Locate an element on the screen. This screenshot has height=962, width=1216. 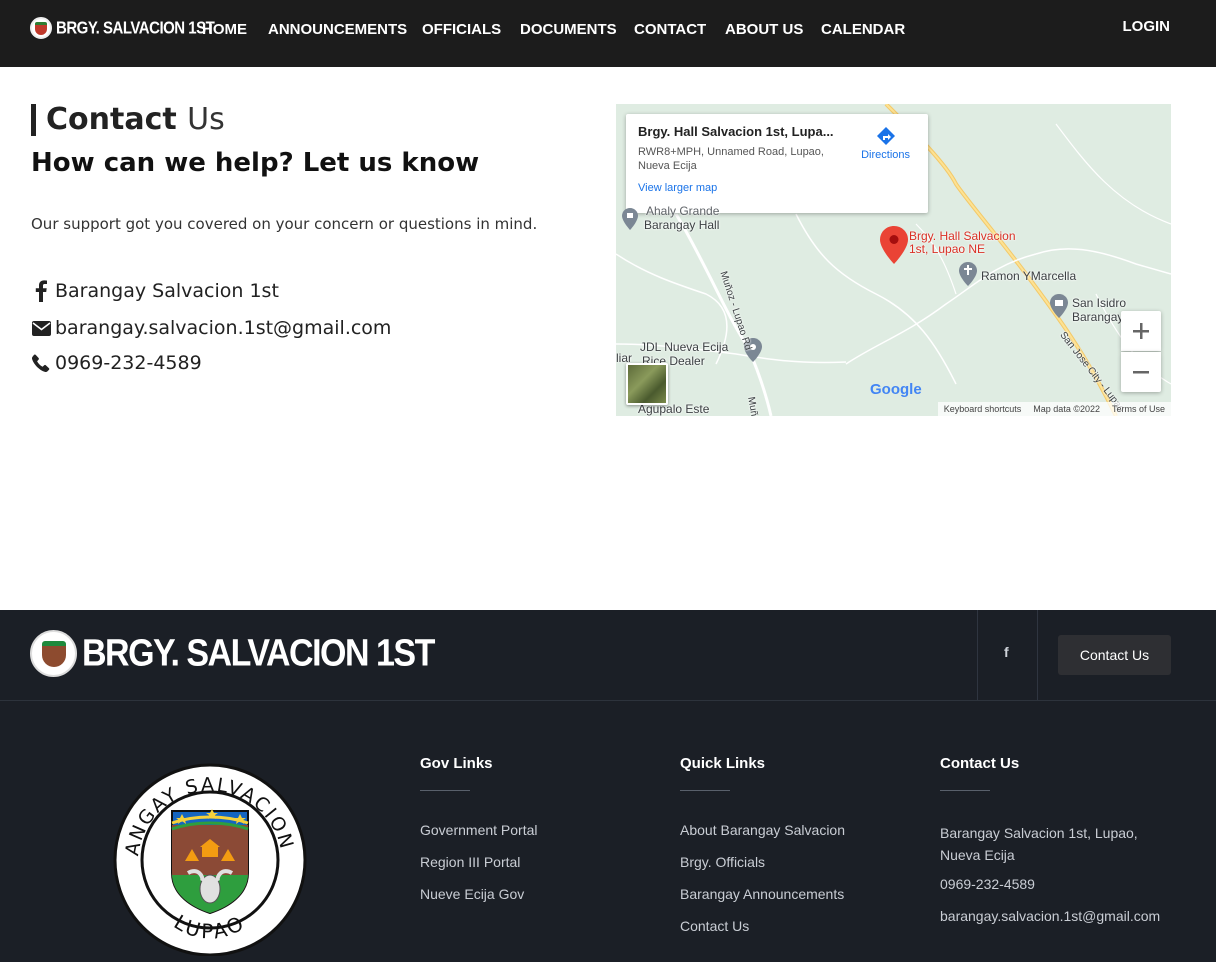
google-logo-text: Google is located at coordinates (896, 389).